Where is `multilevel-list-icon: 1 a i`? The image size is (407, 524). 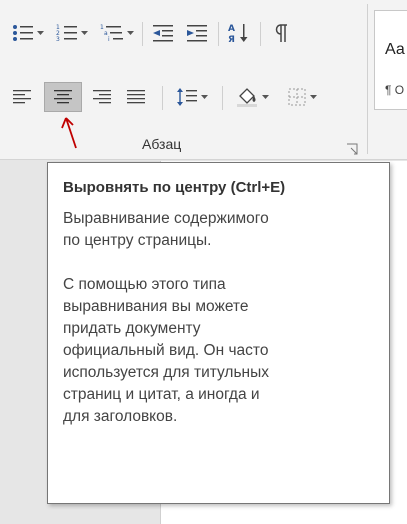 multilevel-list-icon: 1 a i is located at coordinates (112, 33).